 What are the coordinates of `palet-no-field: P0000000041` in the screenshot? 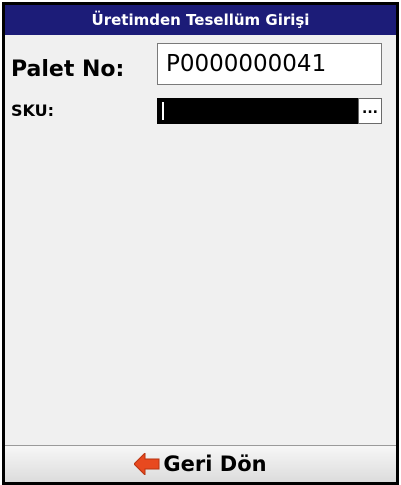 It's located at (269, 64).